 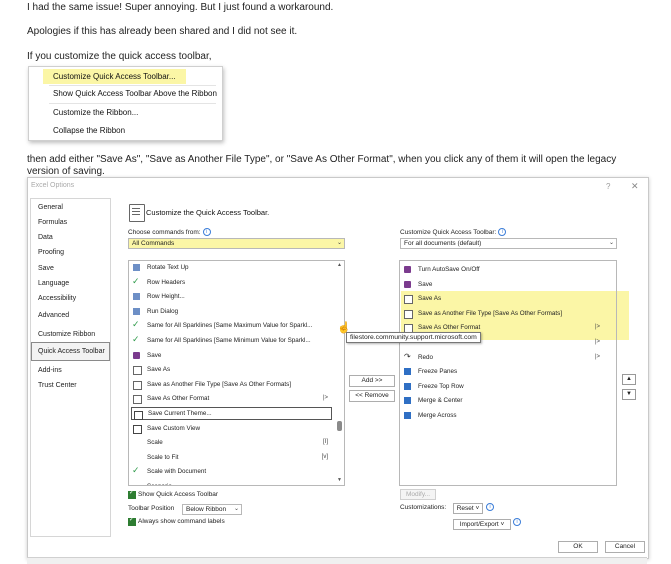 What do you see at coordinates (138, 415) in the screenshot?
I see `theme-icon` at bounding box center [138, 415].